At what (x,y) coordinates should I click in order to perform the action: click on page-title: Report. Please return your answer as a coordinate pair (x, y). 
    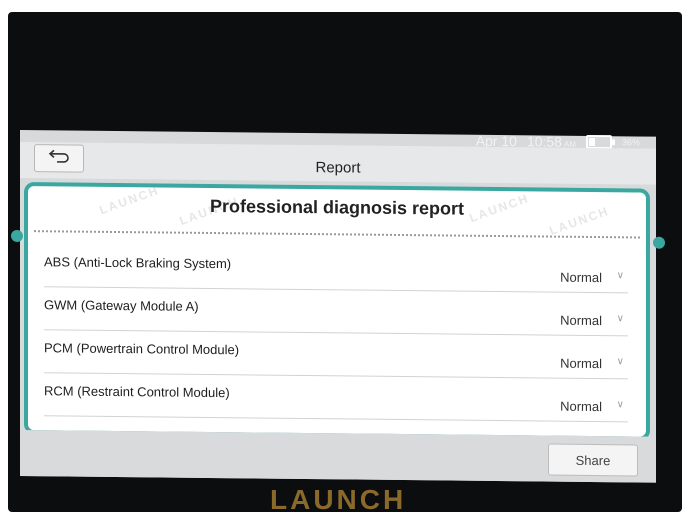
    Looking at the image, I should click on (338, 168).